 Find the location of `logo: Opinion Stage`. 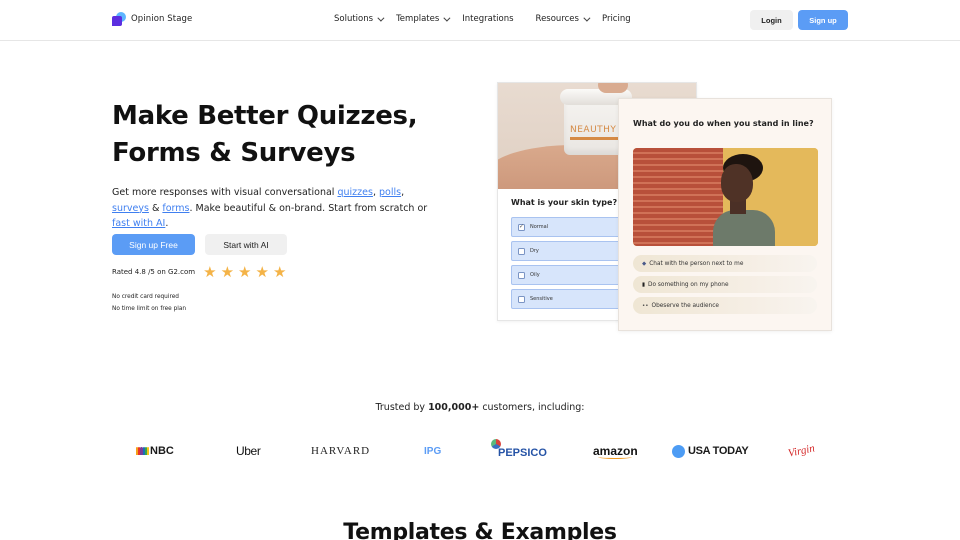

logo: Opinion Stage is located at coordinates (152, 19).